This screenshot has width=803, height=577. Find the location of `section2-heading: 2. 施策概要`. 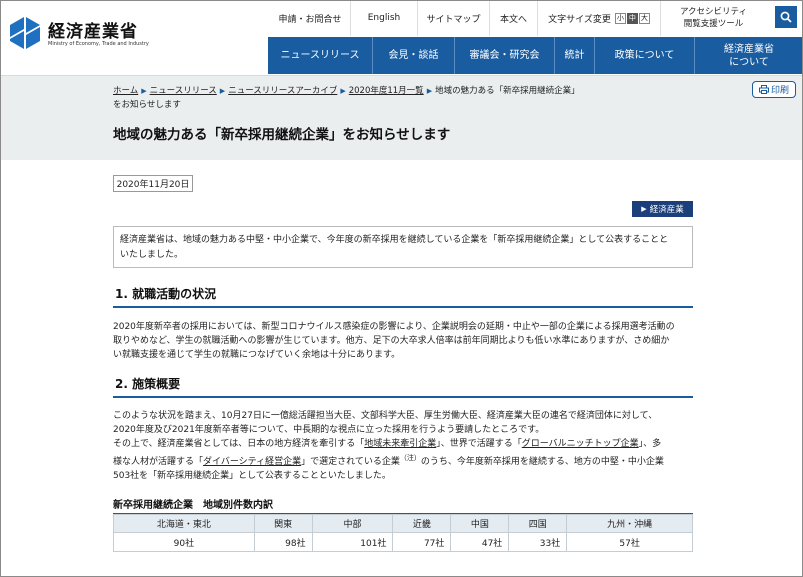

section2-heading: 2. 施策概要 is located at coordinates (403, 386).